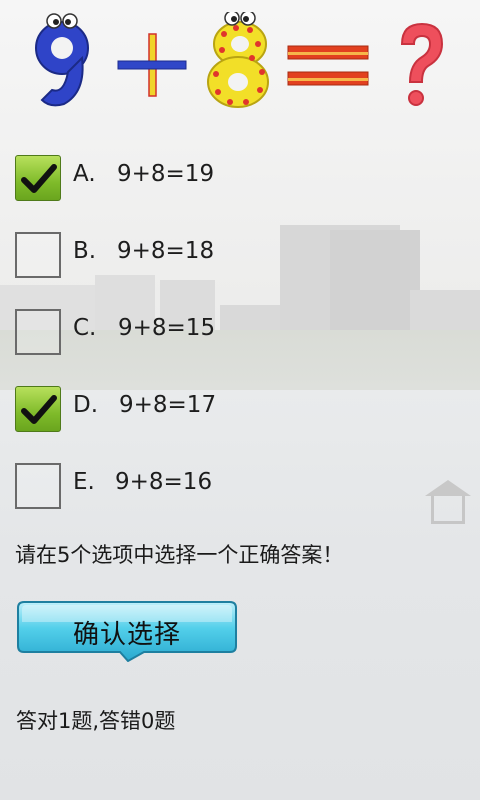  Describe the element at coordinates (152, 72) in the screenshot. I see `plus-sign-graphic: +` at that location.